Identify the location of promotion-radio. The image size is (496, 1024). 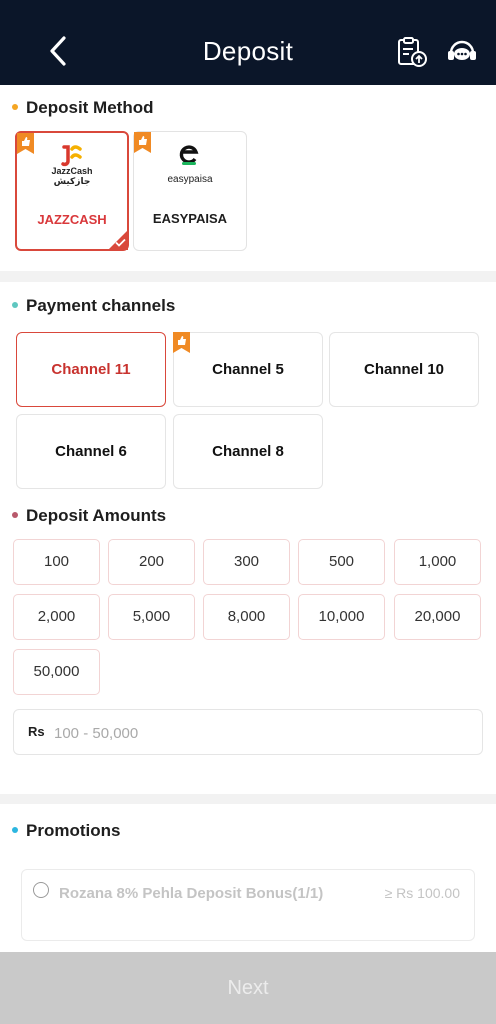
(41, 890).